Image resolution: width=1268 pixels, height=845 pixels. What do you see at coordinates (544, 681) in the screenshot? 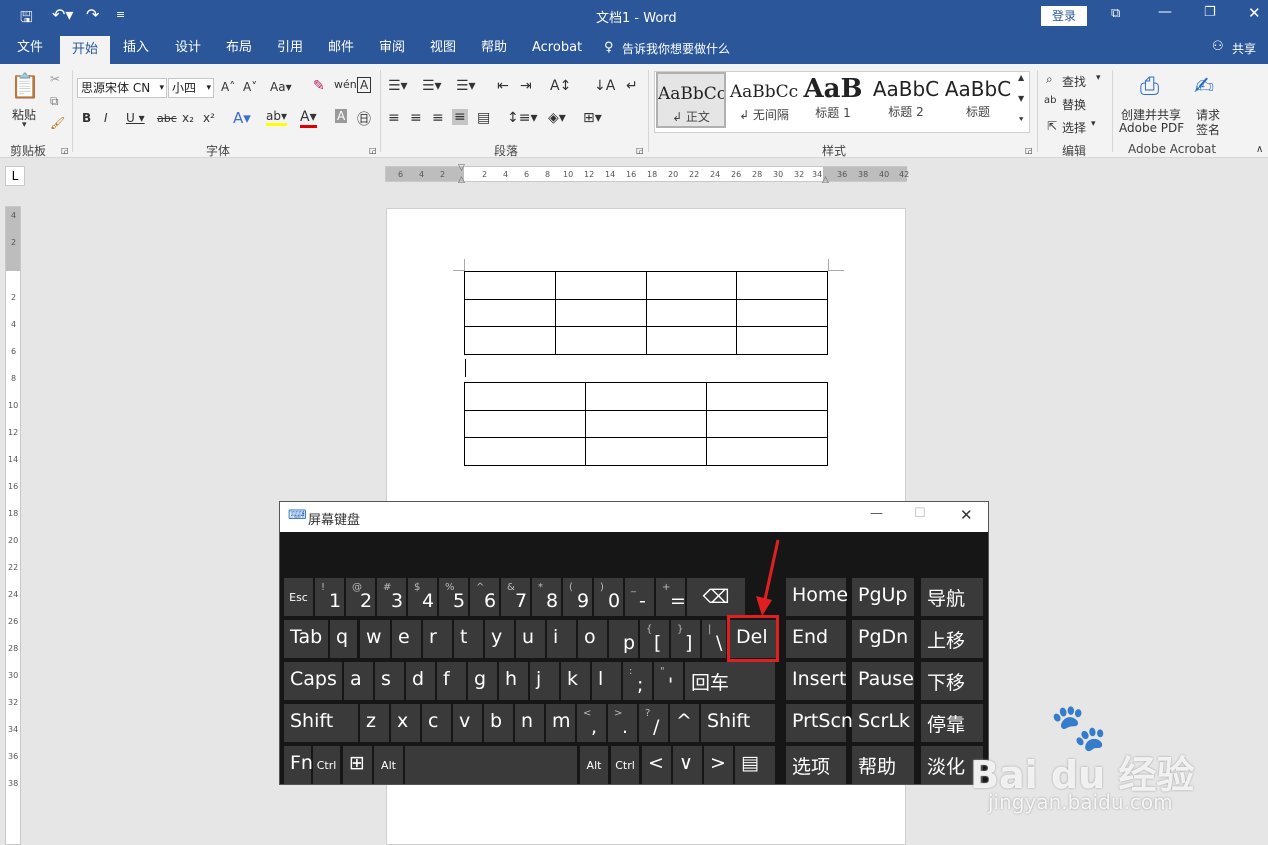
I see `key-7: j` at bounding box center [544, 681].